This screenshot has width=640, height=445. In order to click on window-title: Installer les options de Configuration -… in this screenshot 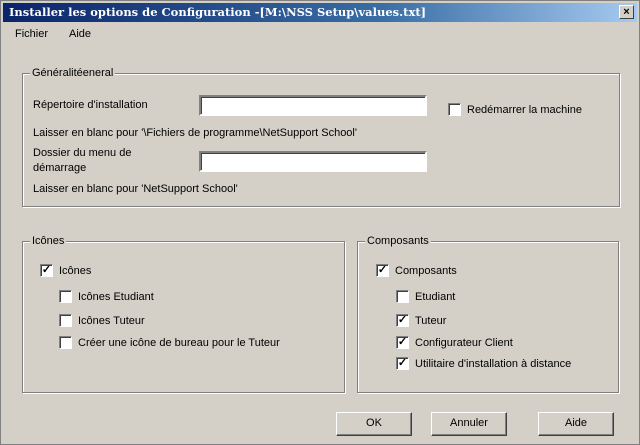, I will do `click(218, 12)`.